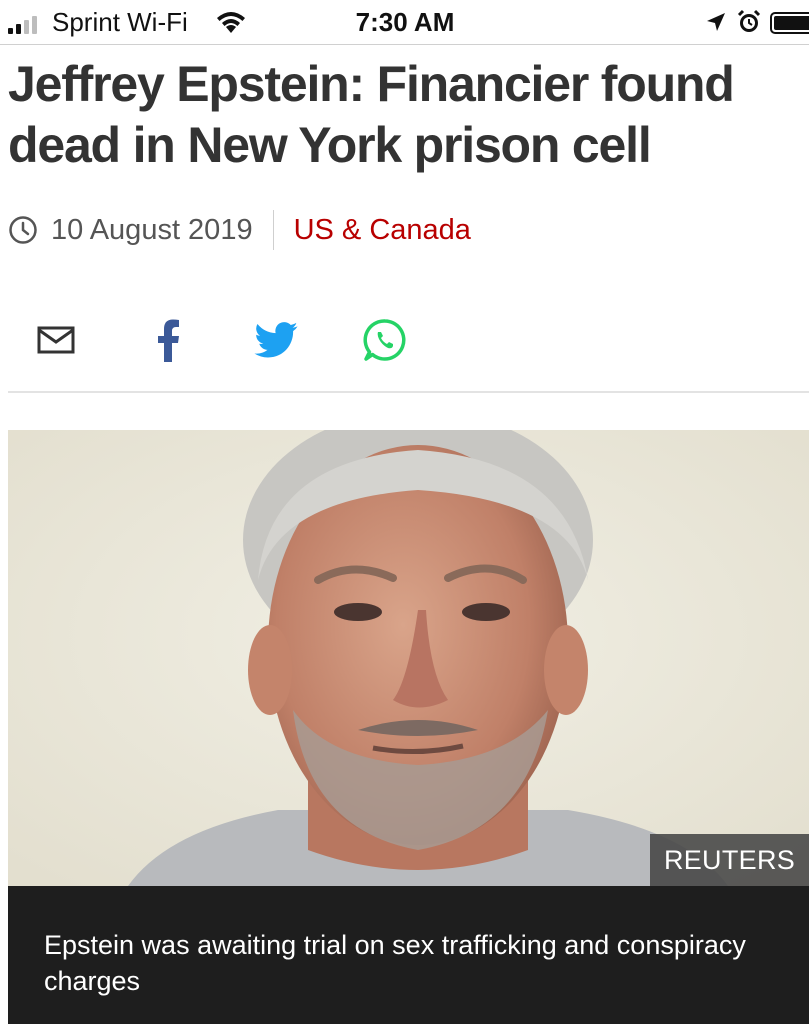  I want to click on photo-credit: REUTERS, so click(729, 860).